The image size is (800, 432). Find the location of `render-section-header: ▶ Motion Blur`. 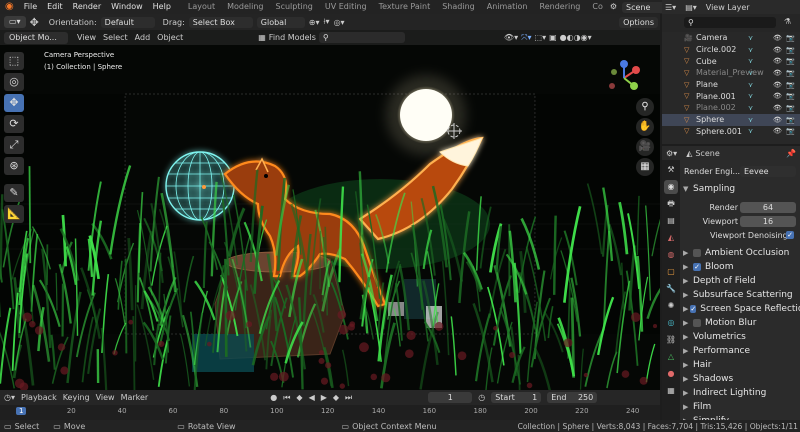

render-section-header: ▶ Motion Blur is located at coordinates (740, 323).